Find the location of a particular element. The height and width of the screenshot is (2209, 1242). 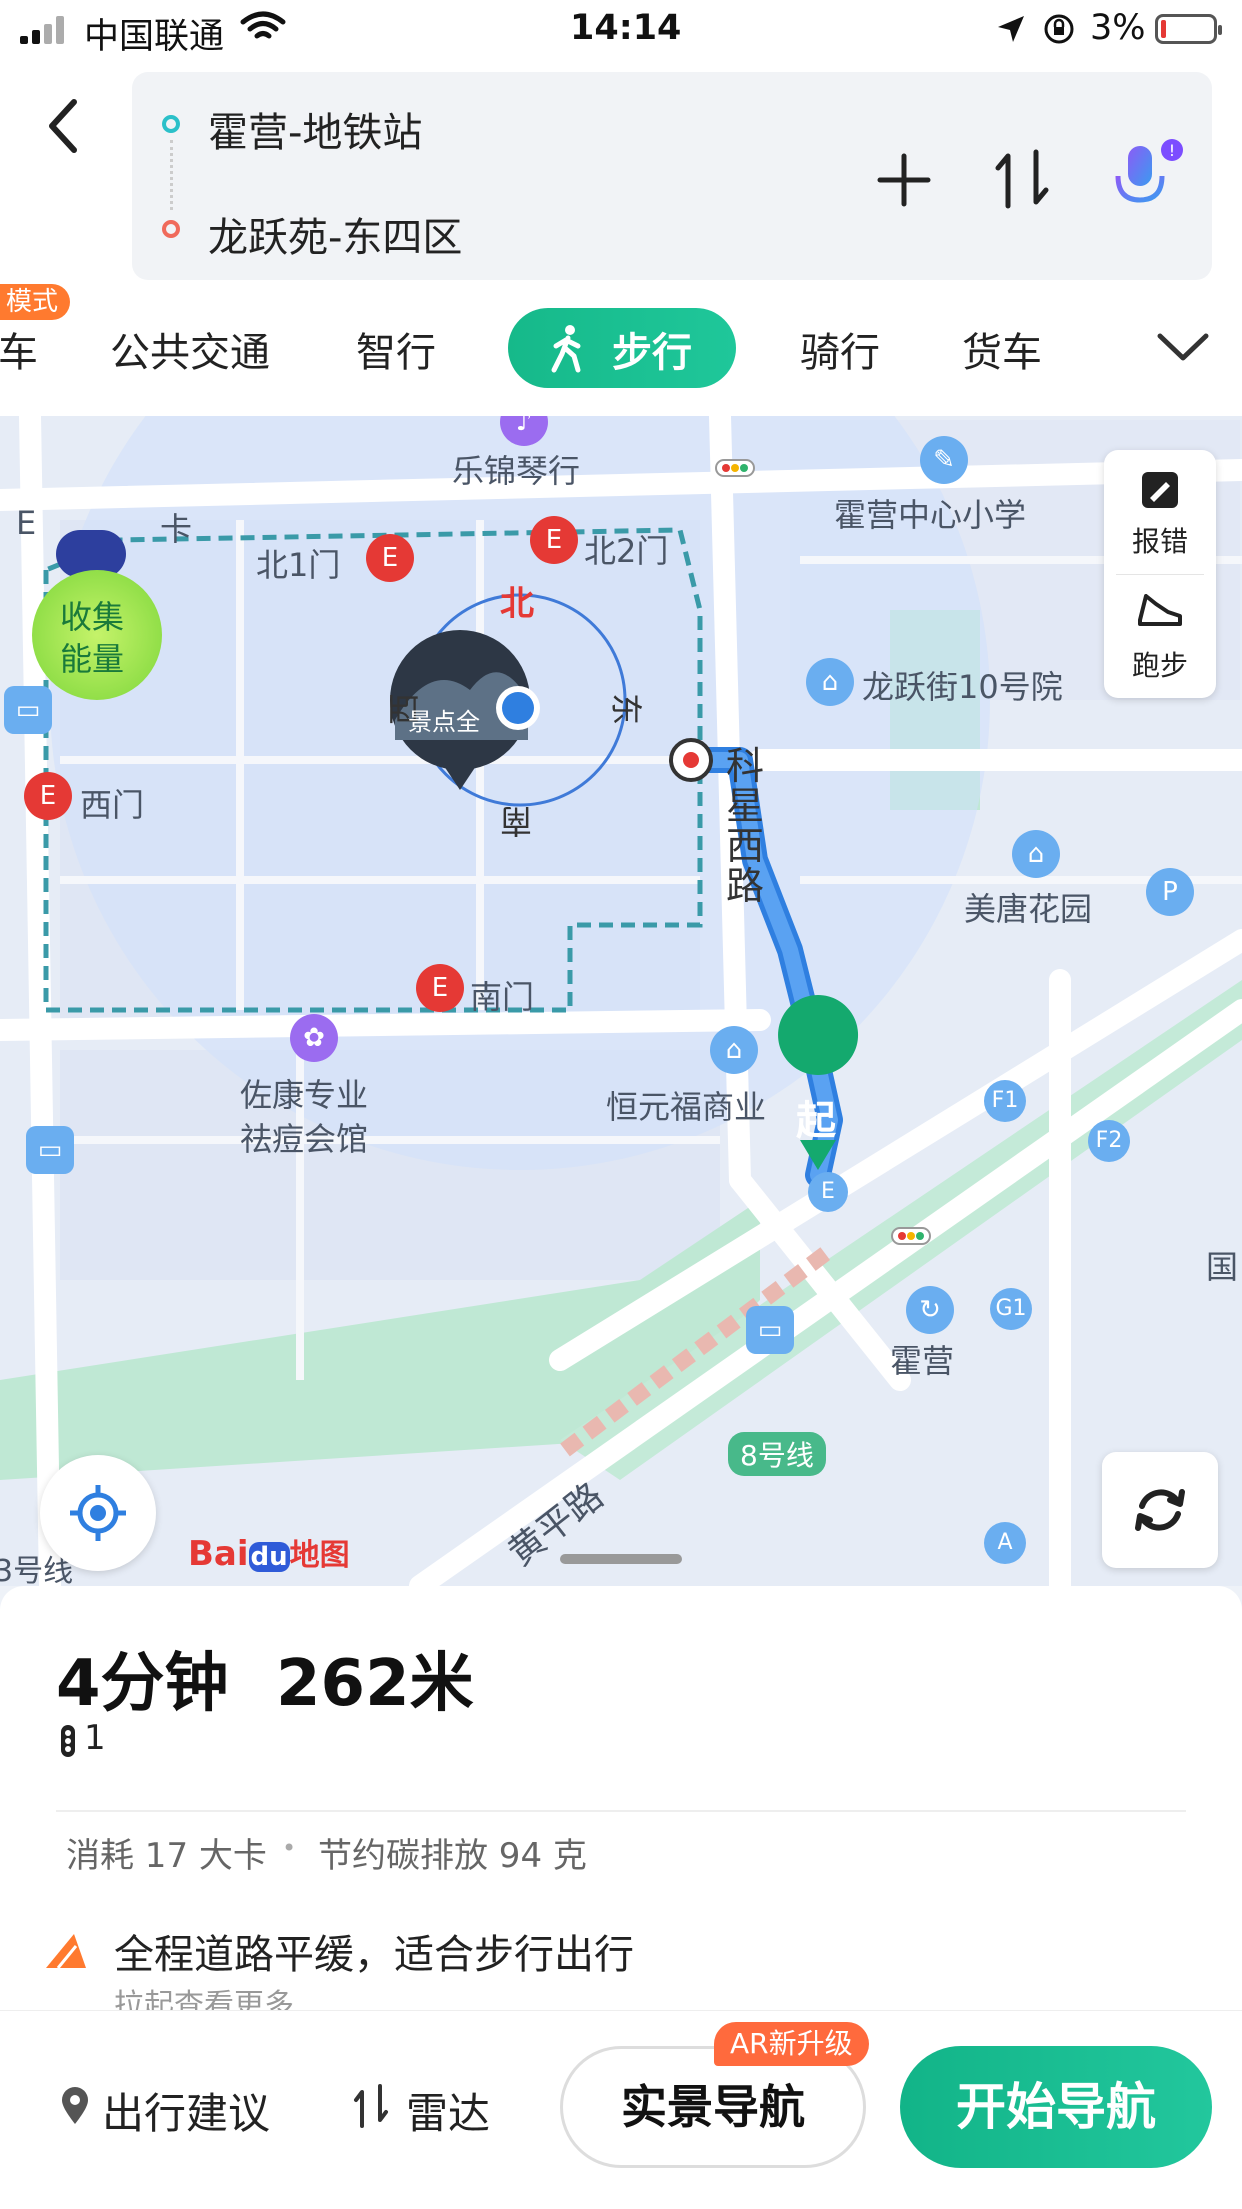

battery-icon is located at coordinates (1188, 29).